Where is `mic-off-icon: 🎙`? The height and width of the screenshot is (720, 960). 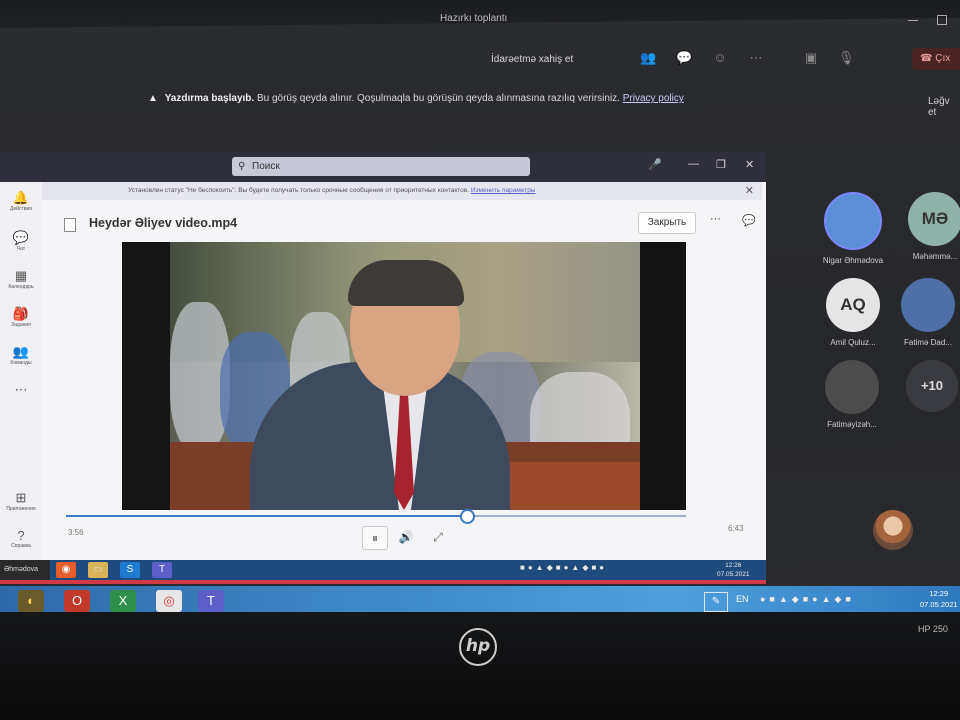
mic-off-icon: 🎙 is located at coordinates (846, 58).